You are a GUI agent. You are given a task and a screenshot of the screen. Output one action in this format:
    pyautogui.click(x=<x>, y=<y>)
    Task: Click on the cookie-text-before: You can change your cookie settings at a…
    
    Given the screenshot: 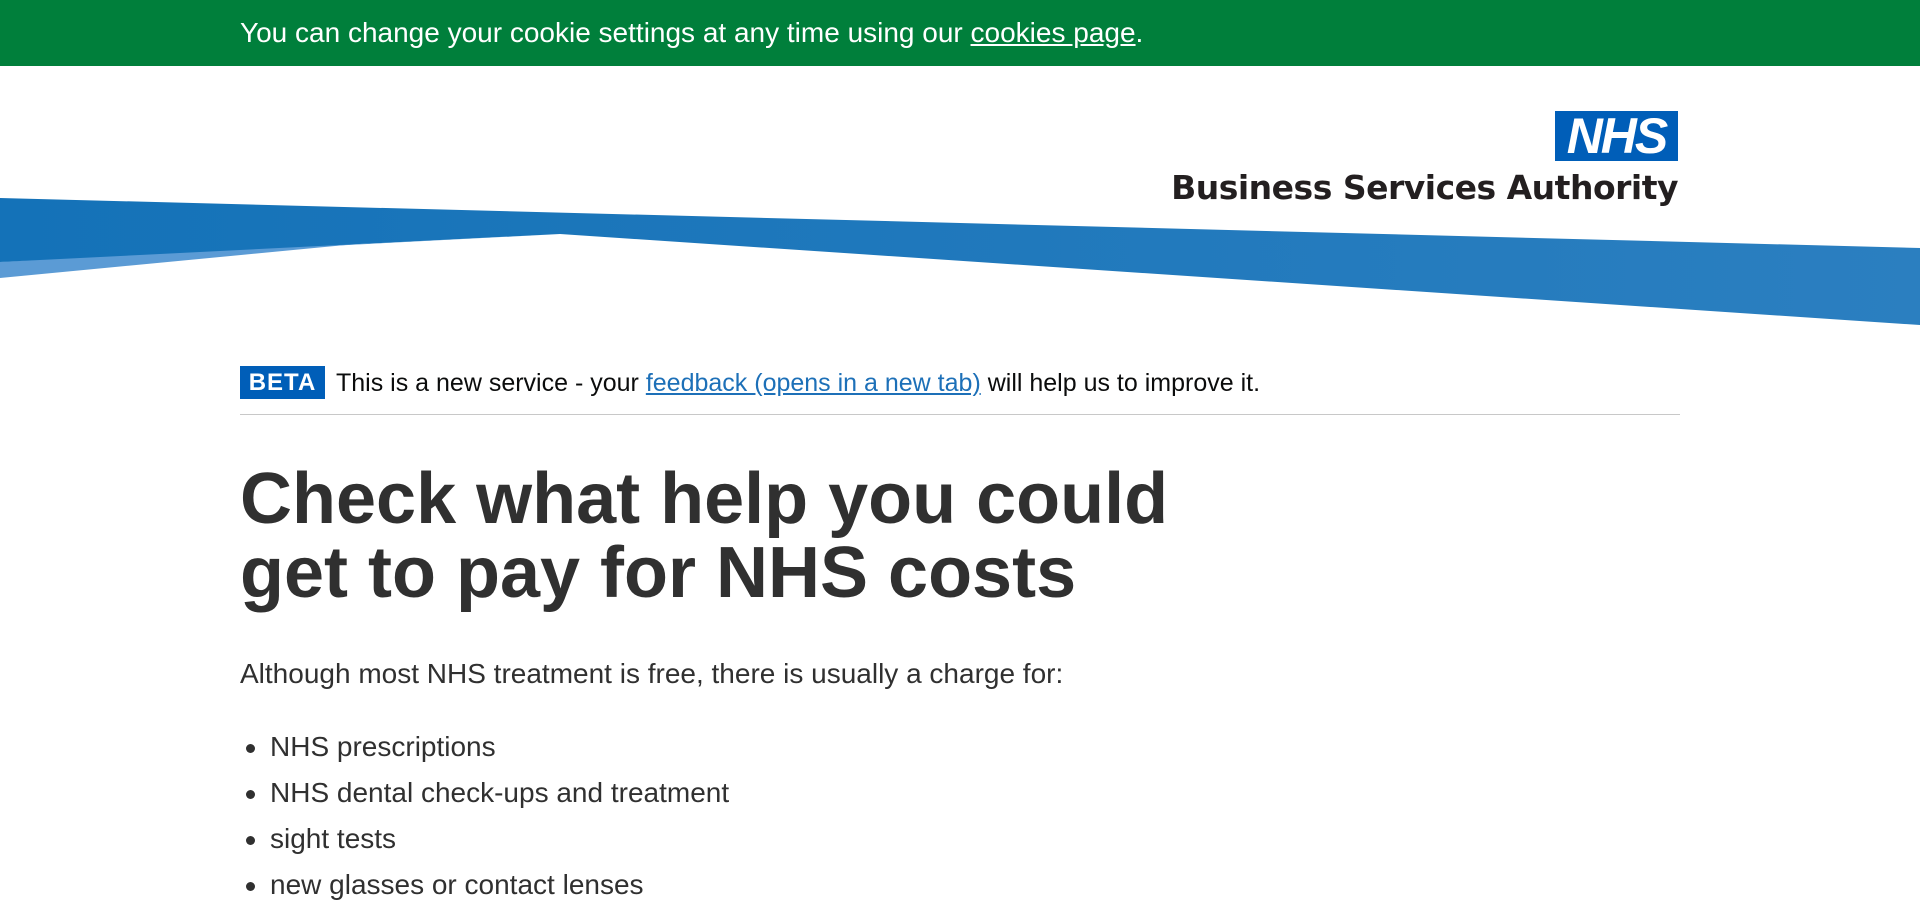 What is the action you would take?
    pyautogui.click(x=605, y=32)
    